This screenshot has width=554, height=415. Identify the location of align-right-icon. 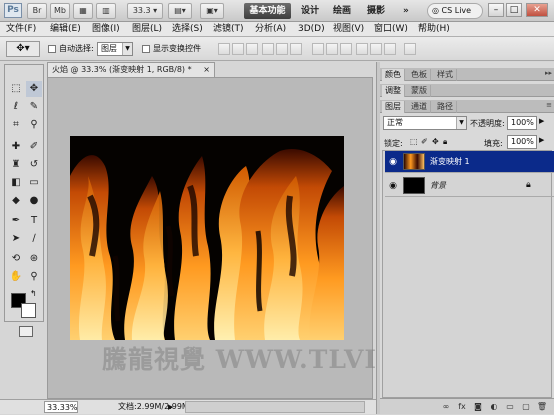
(296, 49).